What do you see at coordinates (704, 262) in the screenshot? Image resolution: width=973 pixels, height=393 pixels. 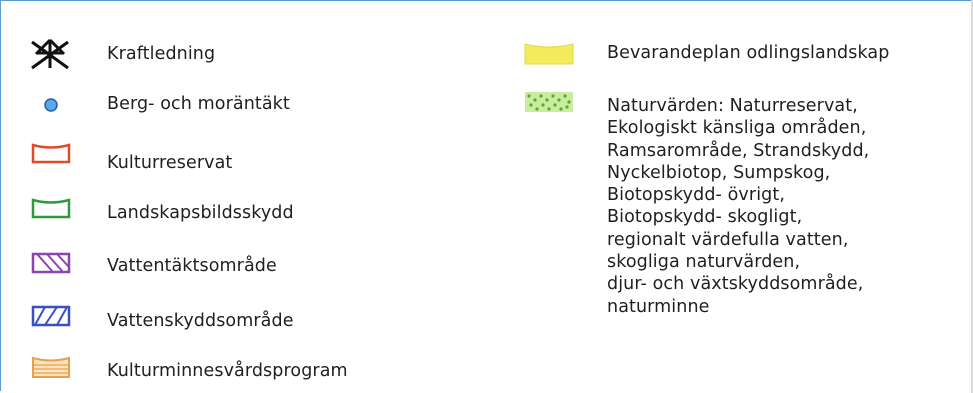 I see `naturvarden-line: skogliga naturvärden,` at bounding box center [704, 262].